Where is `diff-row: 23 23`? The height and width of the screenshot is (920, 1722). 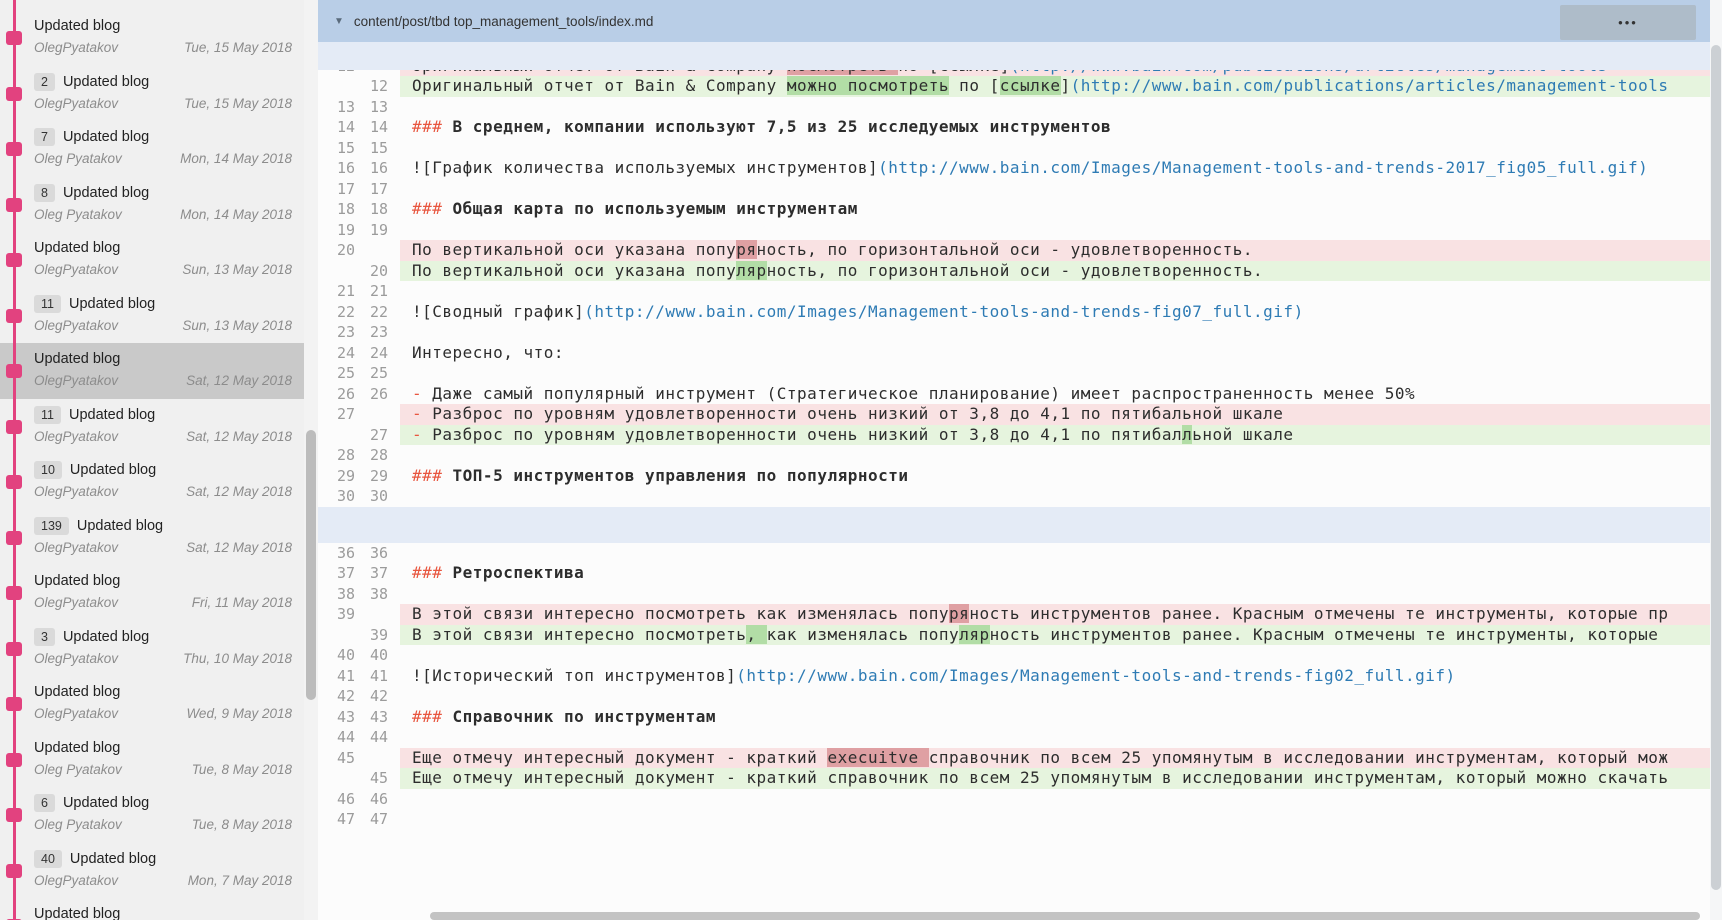 diff-row: 23 23 is located at coordinates (1014, 332).